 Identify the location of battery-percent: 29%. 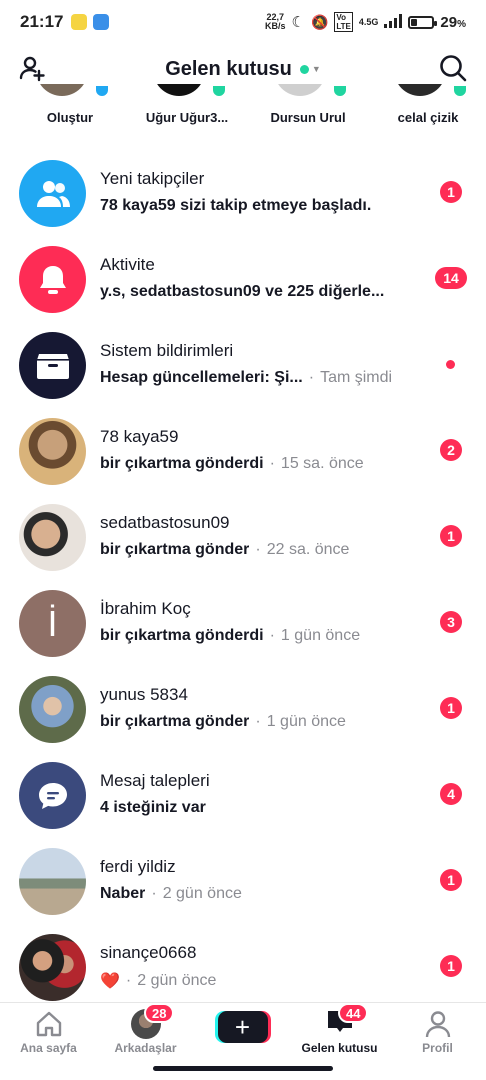
(453, 22).